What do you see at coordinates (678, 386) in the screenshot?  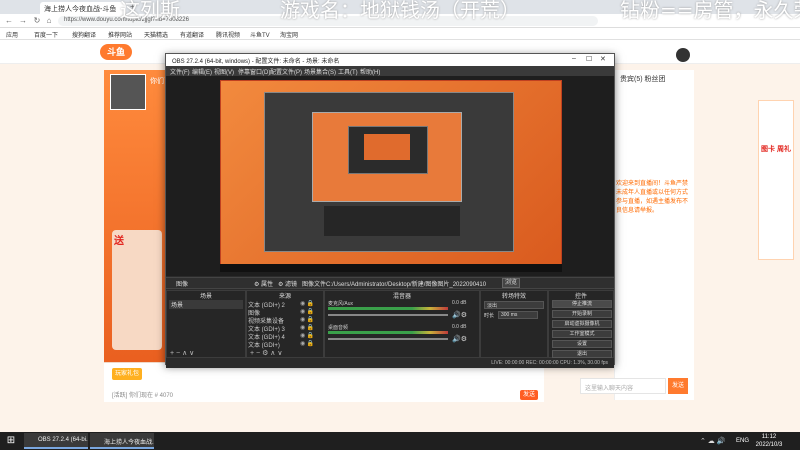 I see `chat-send-button: 发送` at bounding box center [678, 386].